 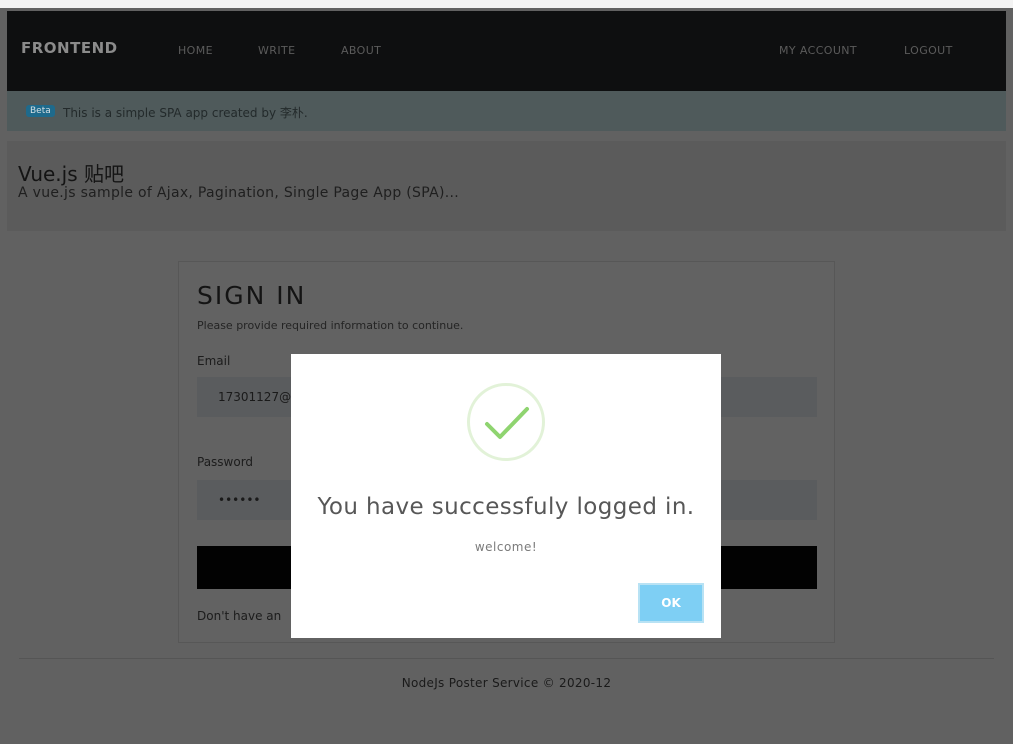 I want to click on footer-divider, so click(x=506, y=658).